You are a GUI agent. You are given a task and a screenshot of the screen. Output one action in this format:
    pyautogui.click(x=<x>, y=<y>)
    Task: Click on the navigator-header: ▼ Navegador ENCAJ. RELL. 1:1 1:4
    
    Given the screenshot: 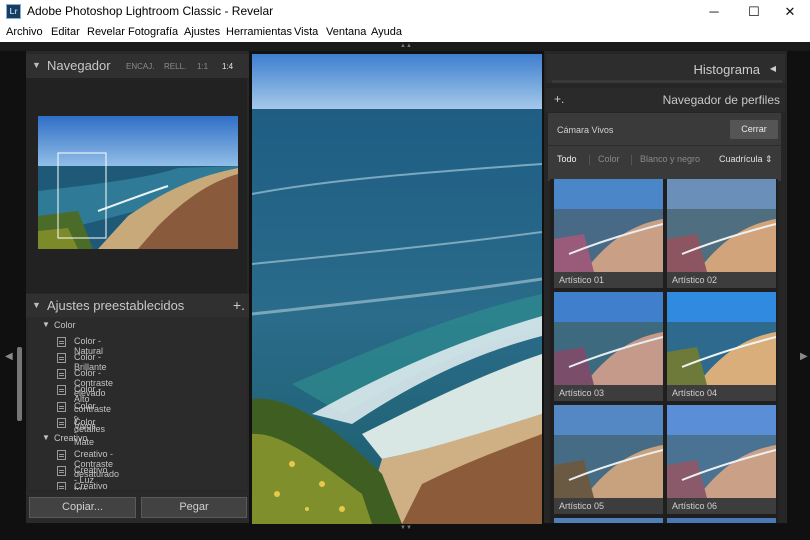 What is the action you would take?
    pyautogui.click(x=137, y=66)
    